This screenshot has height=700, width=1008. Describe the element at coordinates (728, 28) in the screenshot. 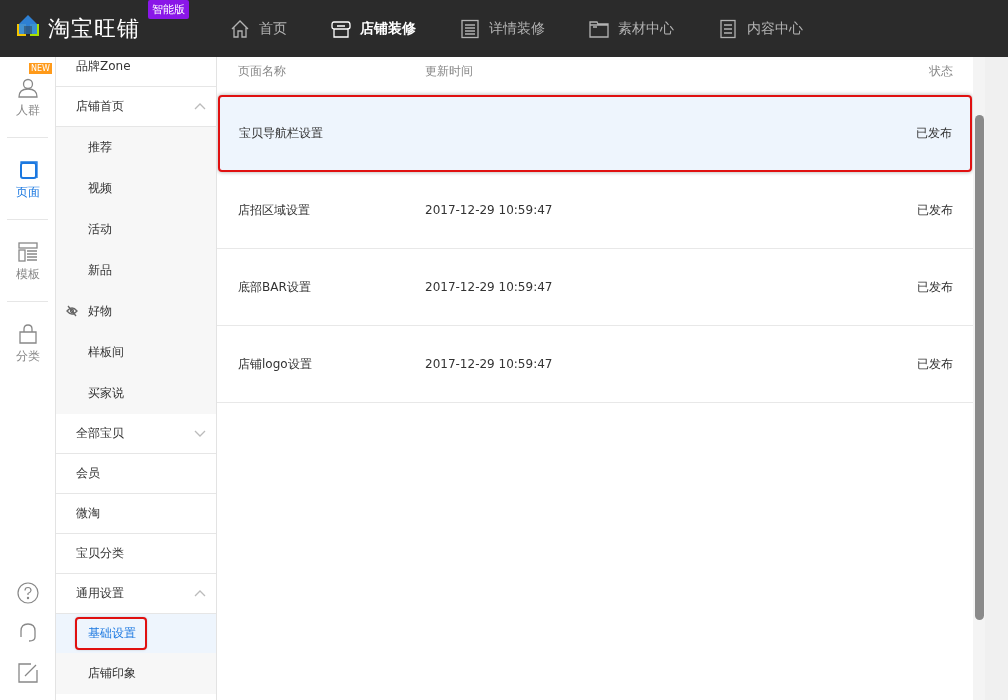

I see `list-icon` at that location.